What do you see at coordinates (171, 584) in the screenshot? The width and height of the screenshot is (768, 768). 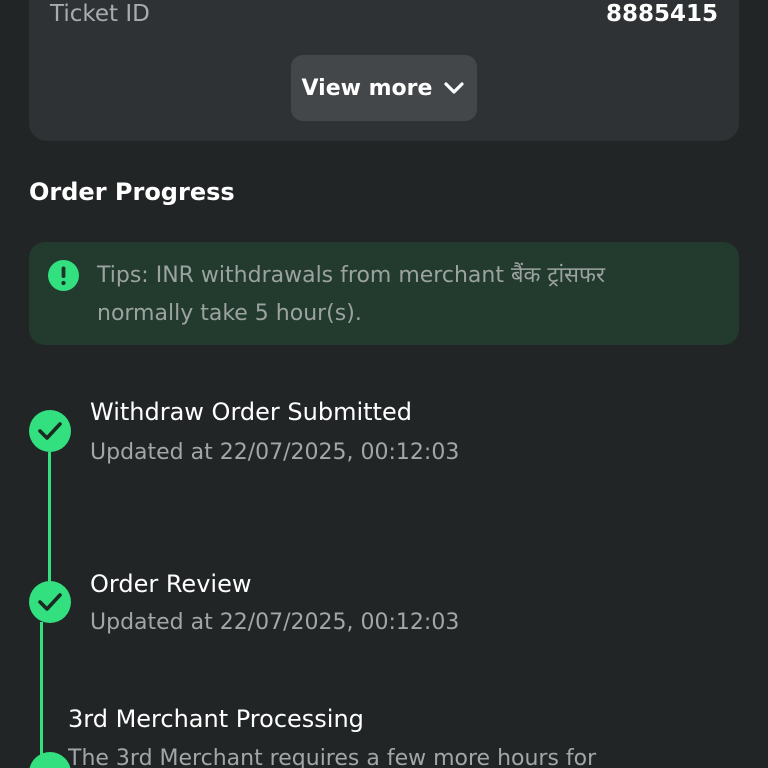 I see `step-title: Order Review` at bounding box center [171, 584].